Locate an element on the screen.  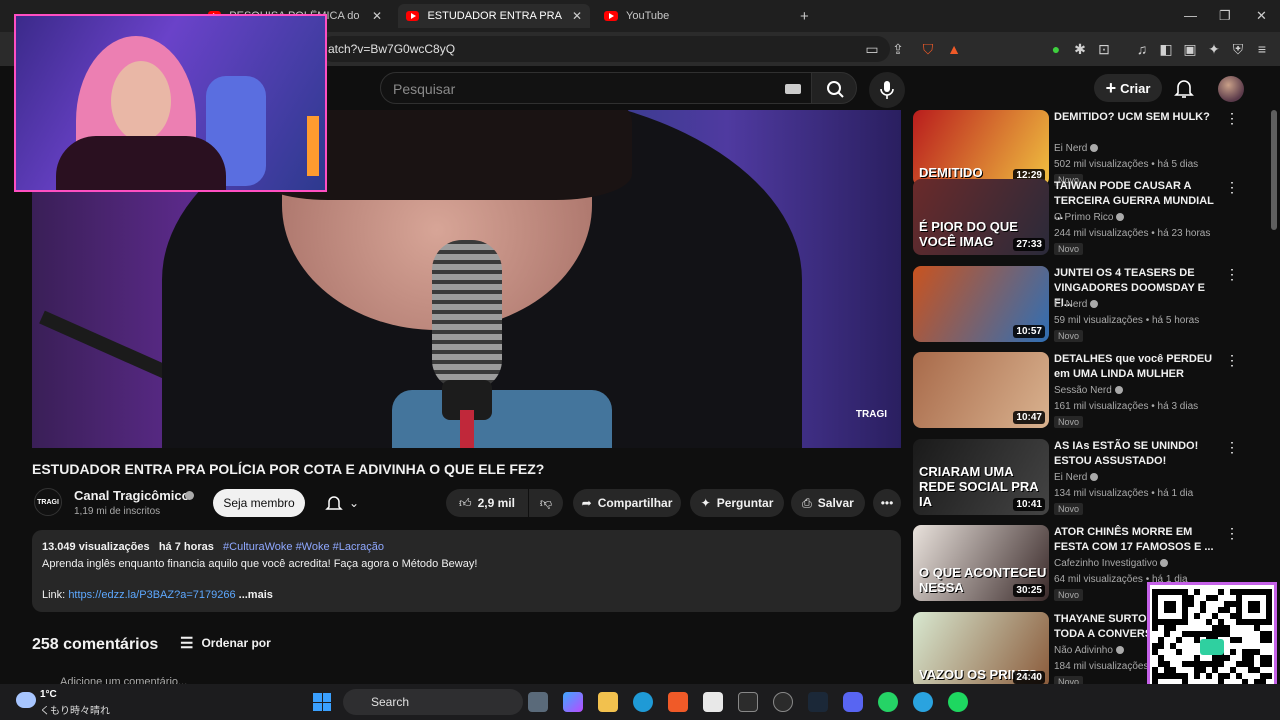
task-view-icon is located at coordinates (538, 702).